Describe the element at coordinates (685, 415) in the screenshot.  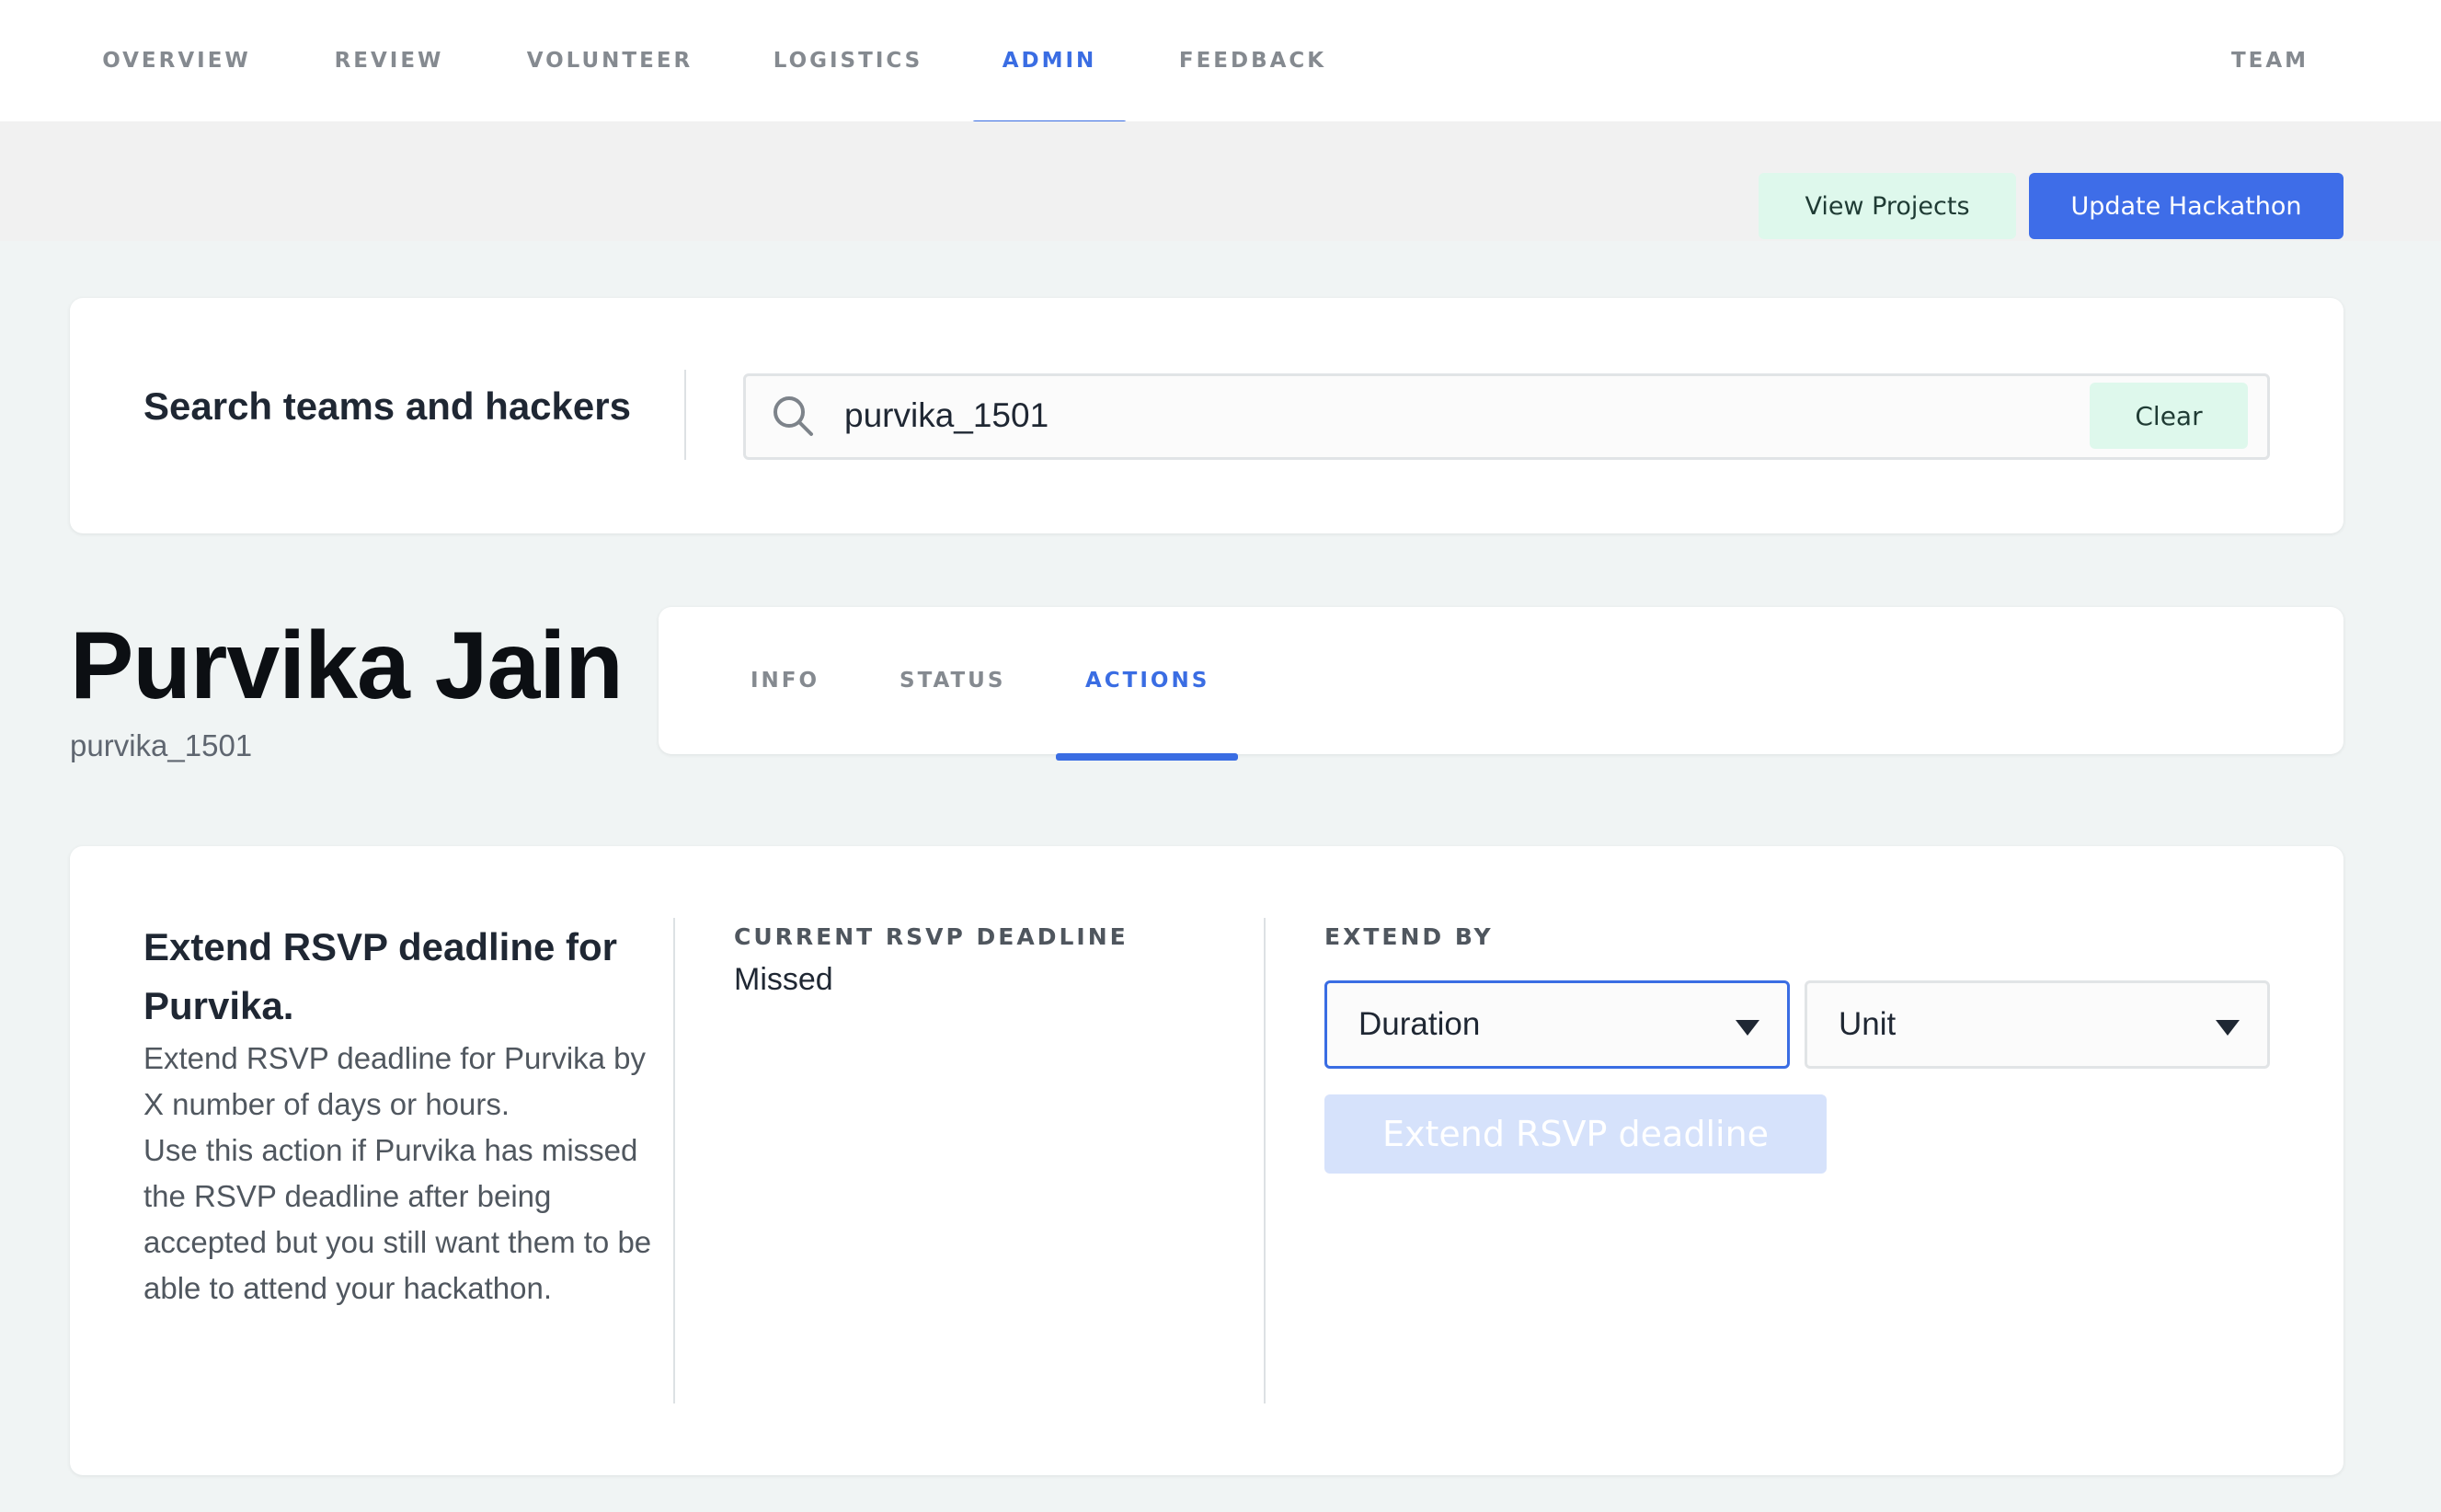
I see `search-divider` at that location.